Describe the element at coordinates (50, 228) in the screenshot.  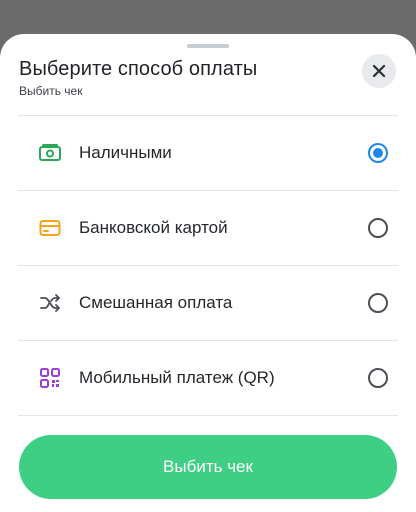
I see `credit-card-icon` at that location.